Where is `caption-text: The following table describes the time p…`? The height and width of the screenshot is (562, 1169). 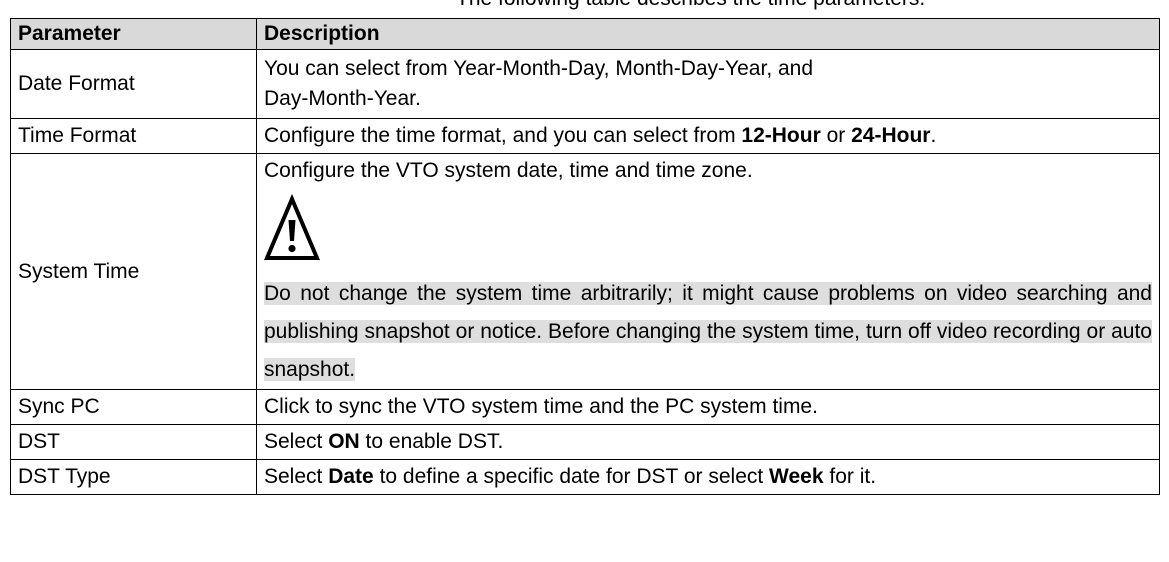 caption-text: The following table describes the time p… is located at coordinates (690, 5).